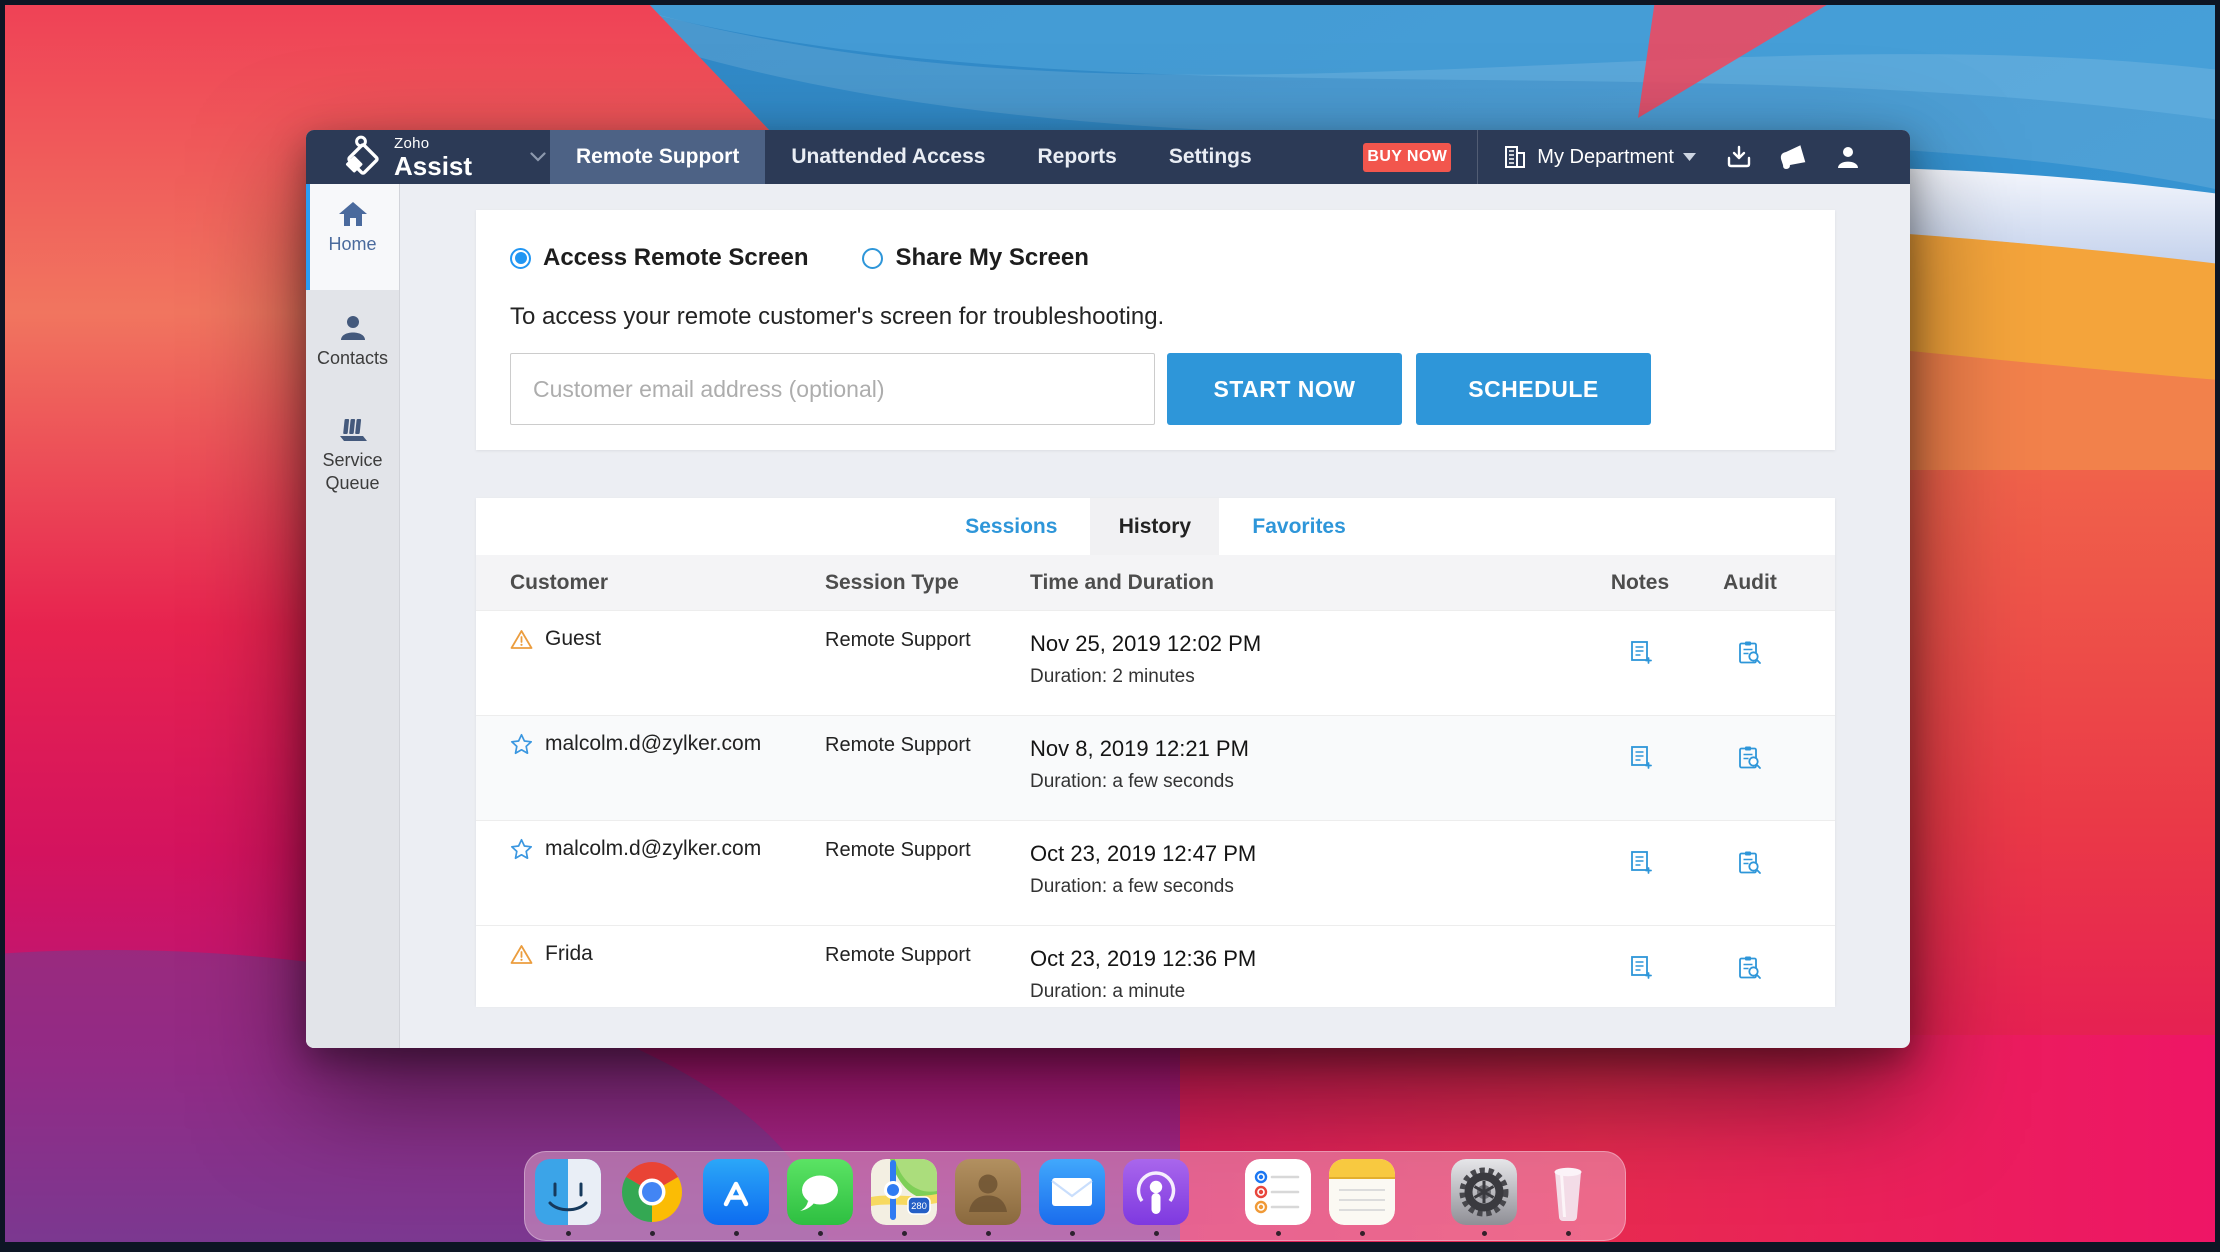 This screenshot has width=2220, height=1252. I want to click on brand-product: Assist, so click(433, 165).